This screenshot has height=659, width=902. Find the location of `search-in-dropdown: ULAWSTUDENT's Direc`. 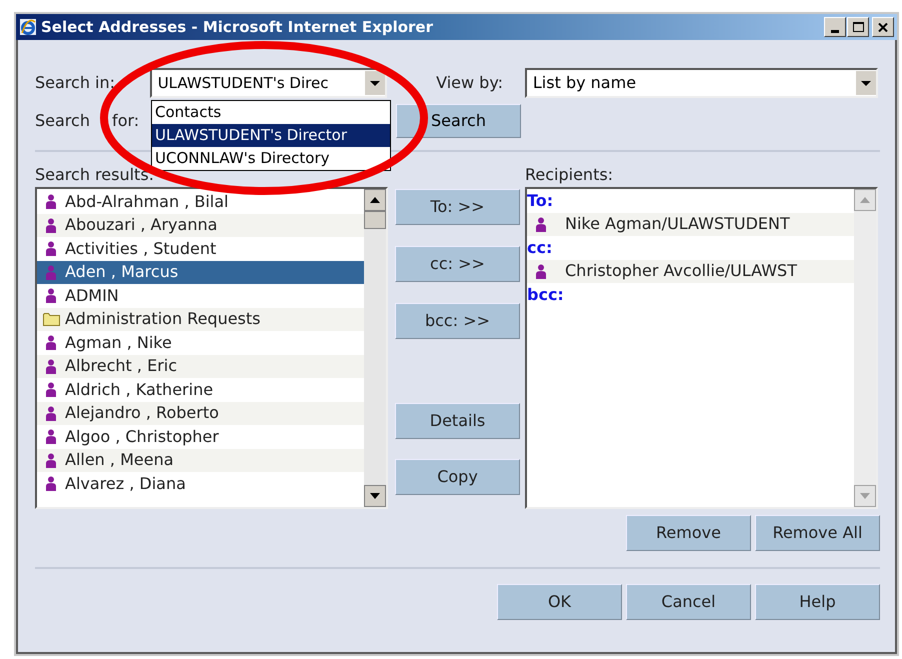

search-in-dropdown: ULAWSTUDENT's Direc is located at coordinates (269, 83).